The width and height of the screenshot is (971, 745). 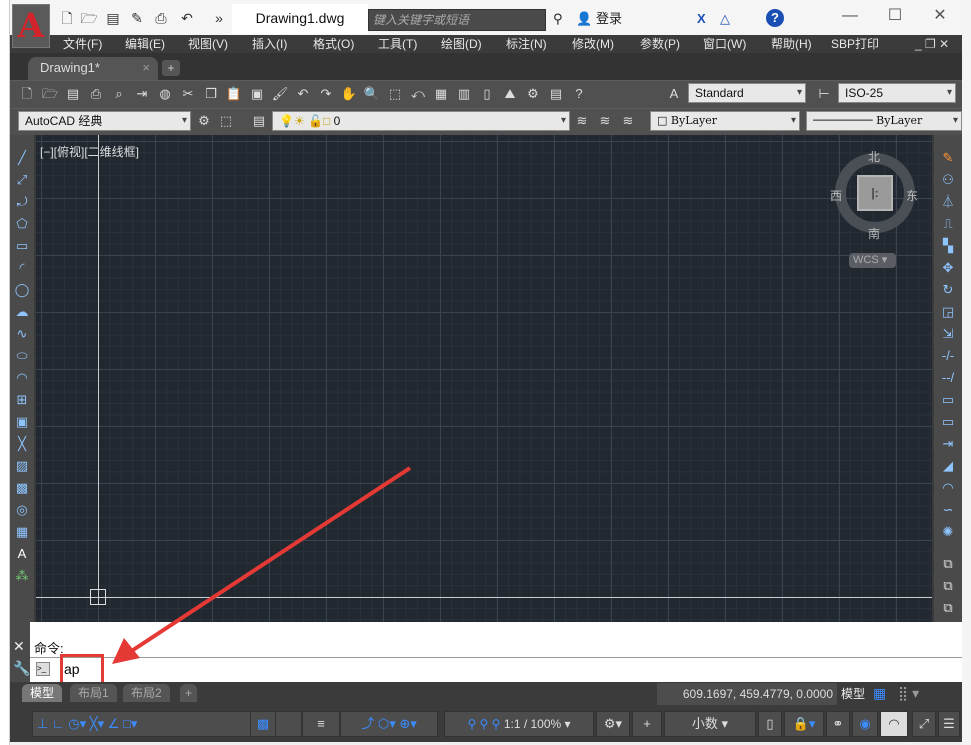 I want to click on units-select: 小数 ▾, so click(x=710, y=724).